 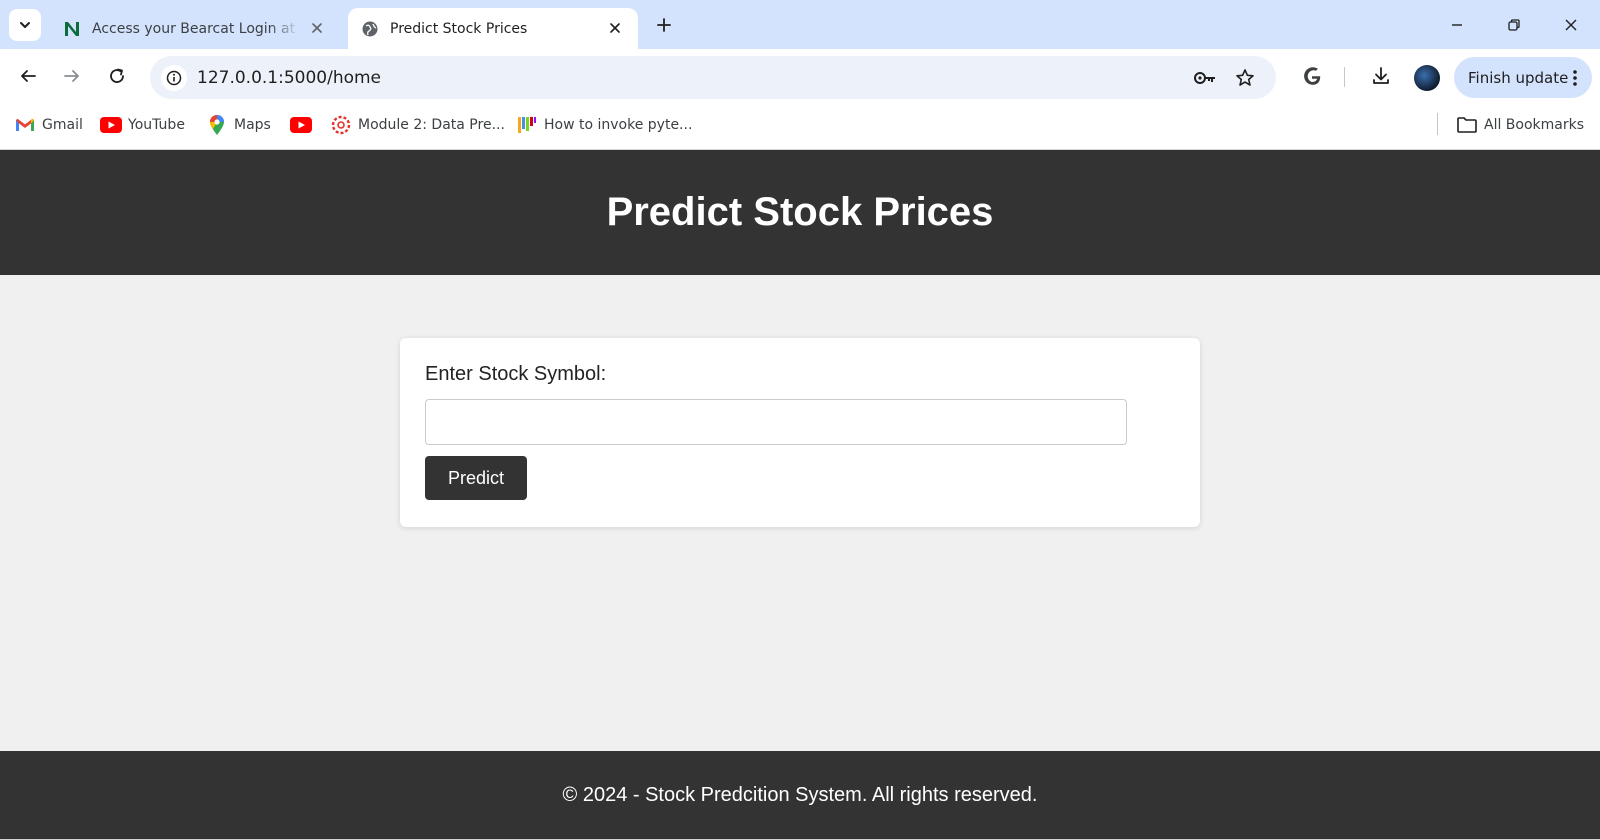 I want to click on maps-icon, so click(x=217, y=125).